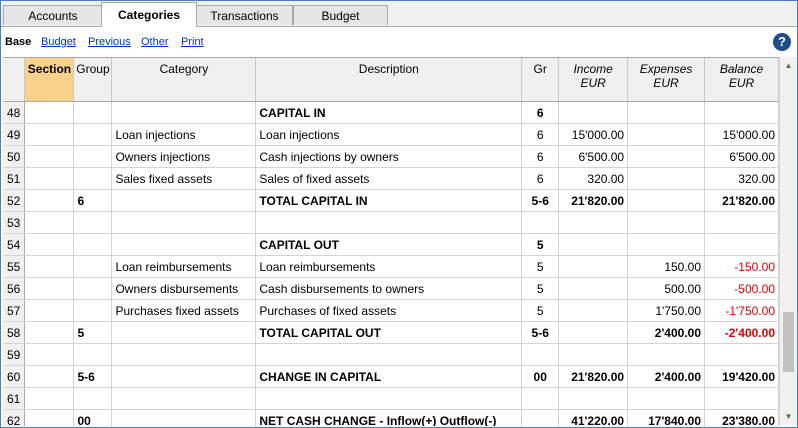 The image size is (798, 428). Describe the element at coordinates (93, 332) in the screenshot. I see `cell-group: 5` at that location.